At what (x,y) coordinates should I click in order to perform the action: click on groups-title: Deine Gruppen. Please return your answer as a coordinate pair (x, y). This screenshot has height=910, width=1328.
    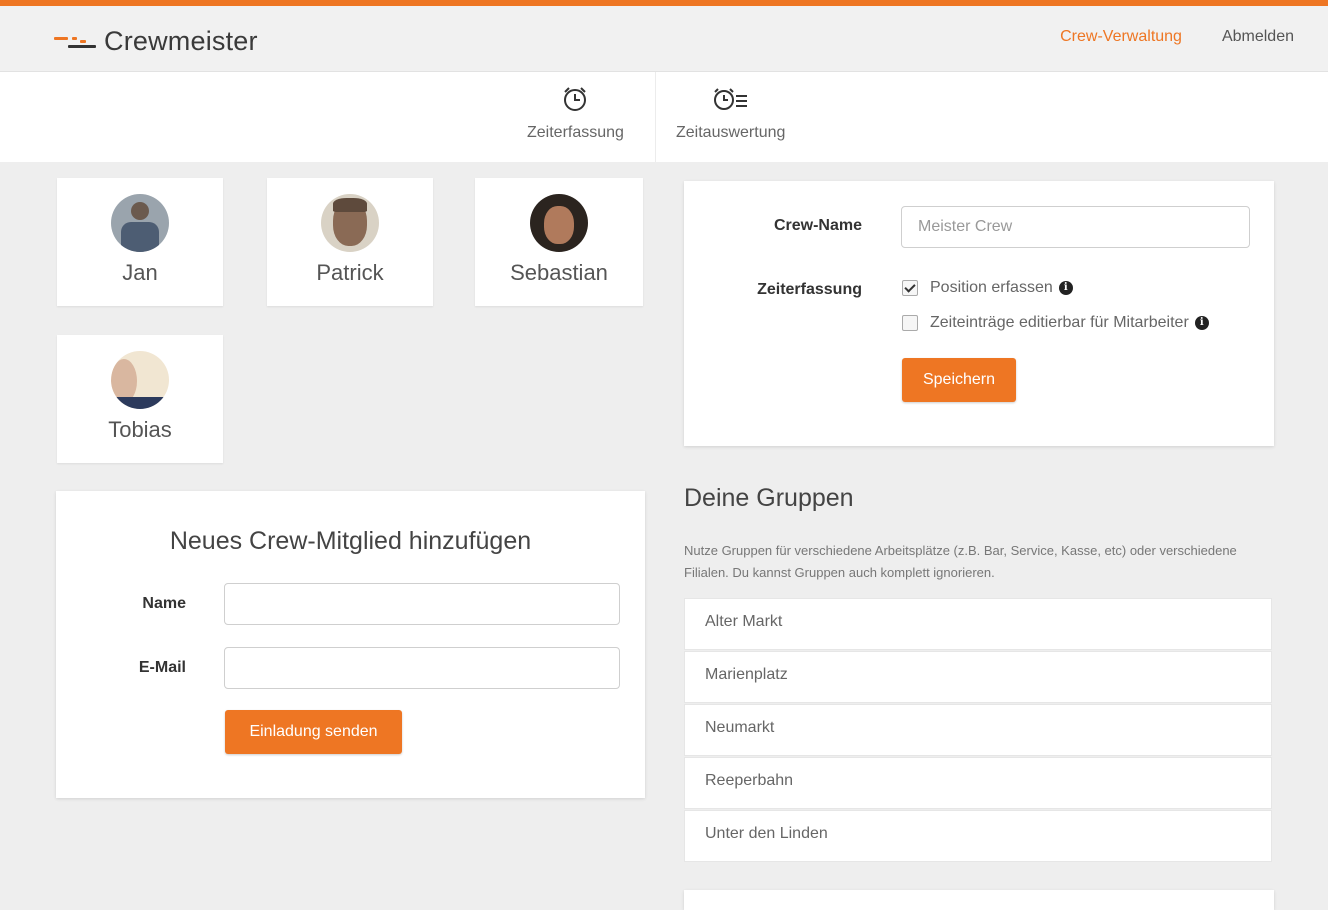
    Looking at the image, I should click on (769, 498).